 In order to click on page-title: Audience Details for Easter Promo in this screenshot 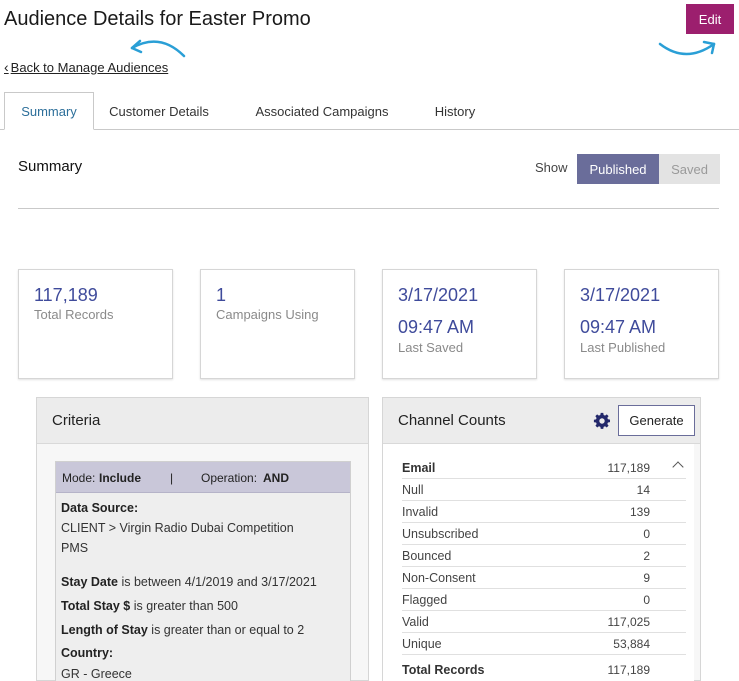, I will do `click(157, 19)`.